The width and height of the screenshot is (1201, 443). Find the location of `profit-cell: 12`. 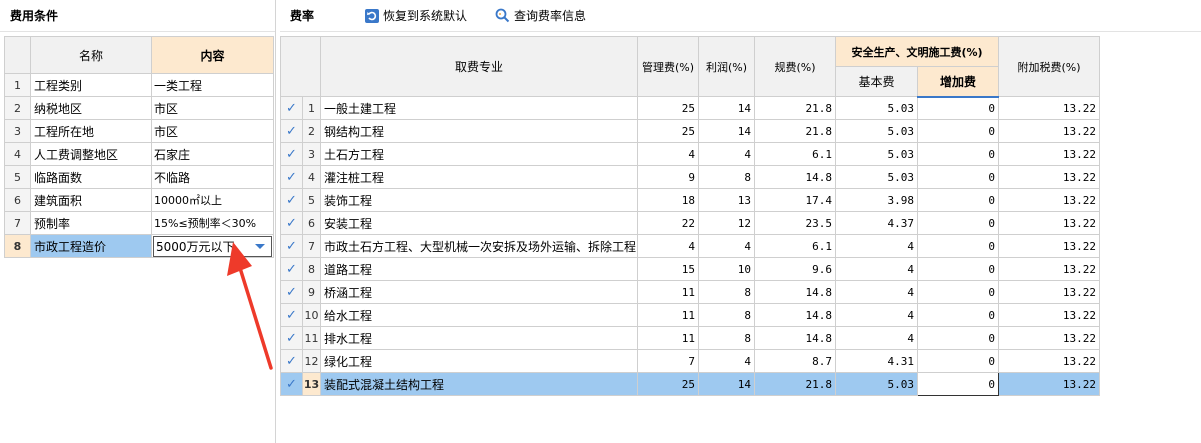

profit-cell: 12 is located at coordinates (726, 223).